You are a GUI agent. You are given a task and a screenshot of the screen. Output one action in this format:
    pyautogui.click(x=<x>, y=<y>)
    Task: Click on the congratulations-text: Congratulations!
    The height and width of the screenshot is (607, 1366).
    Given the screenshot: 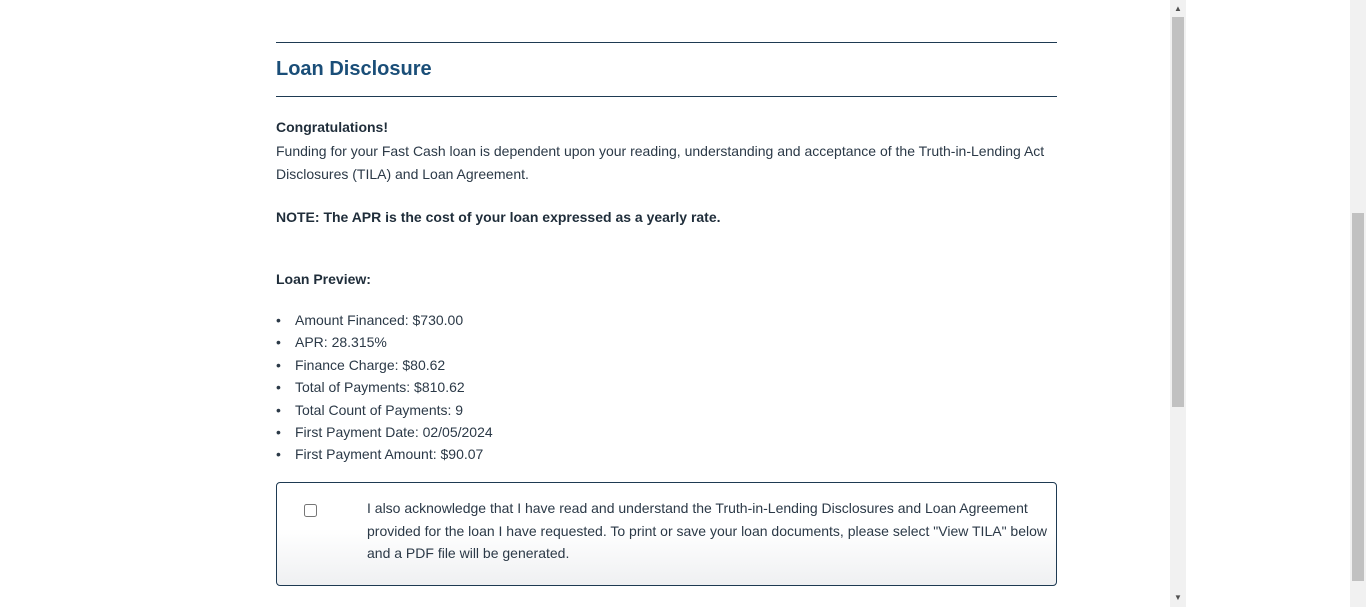 What is the action you would take?
    pyautogui.click(x=332, y=127)
    